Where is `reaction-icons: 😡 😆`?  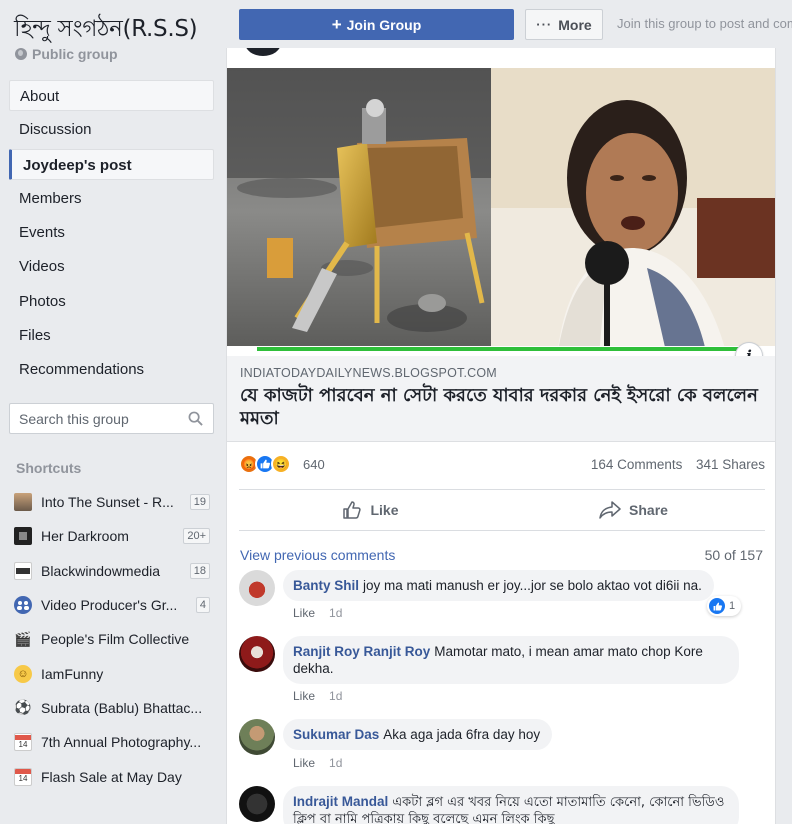
reaction-icons: 😡 😆 is located at coordinates (265, 464).